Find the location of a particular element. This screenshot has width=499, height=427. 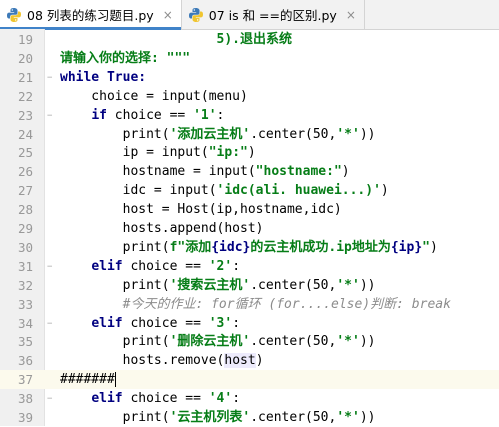

code-token: f"添加 is located at coordinates (190, 247).